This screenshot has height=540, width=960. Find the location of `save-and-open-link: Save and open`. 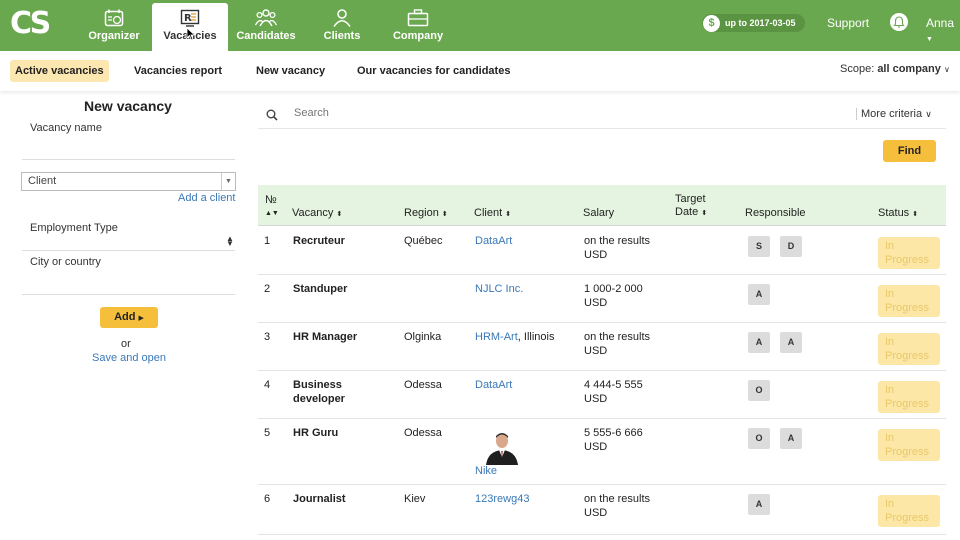

save-and-open-link: Save and open is located at coordinates (129, 358).